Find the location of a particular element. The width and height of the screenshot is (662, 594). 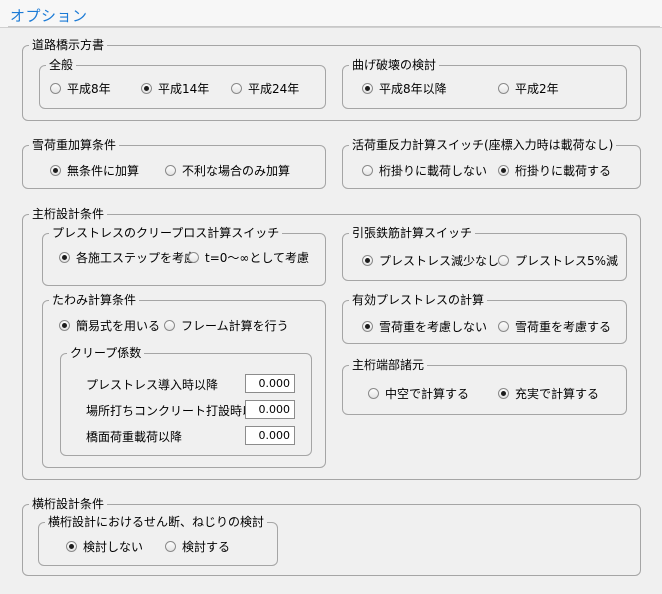

page-title: オプション is located at coordinates (49, 16).